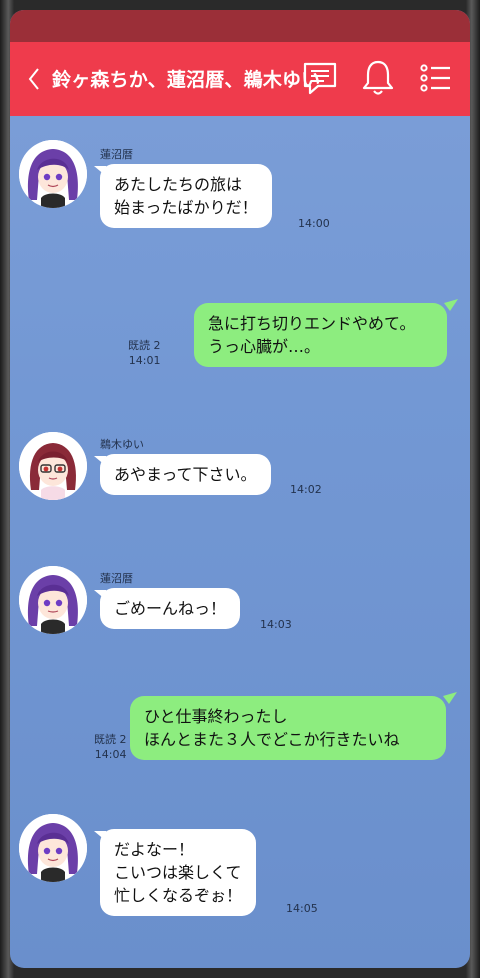 The width and height of the screenshot is (480, 978). What do you see at coordinates (36, 79) in the screenshot?
I see `back-chevron-icon` at bounding box center [36, 79].